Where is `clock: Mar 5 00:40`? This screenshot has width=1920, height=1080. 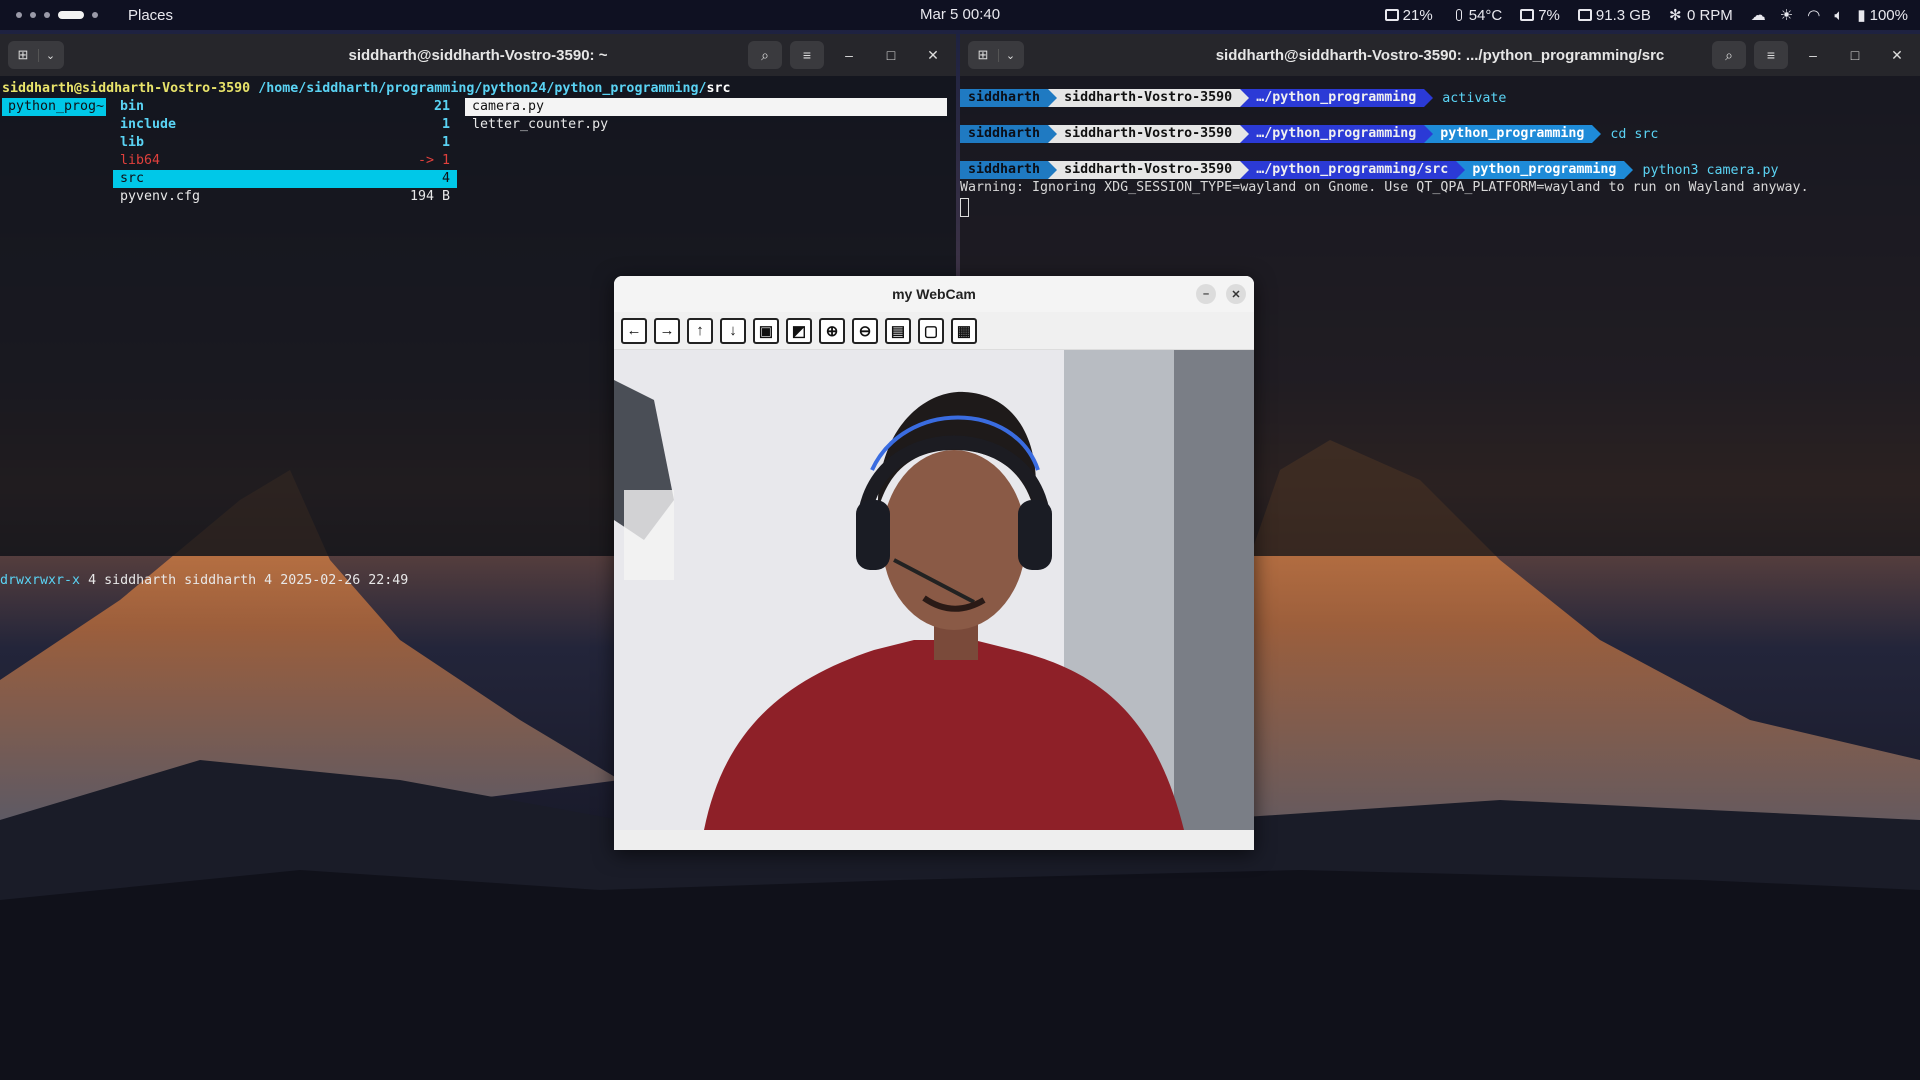
clock: Mar 5 00:40 is located at coordinates (960, 14).